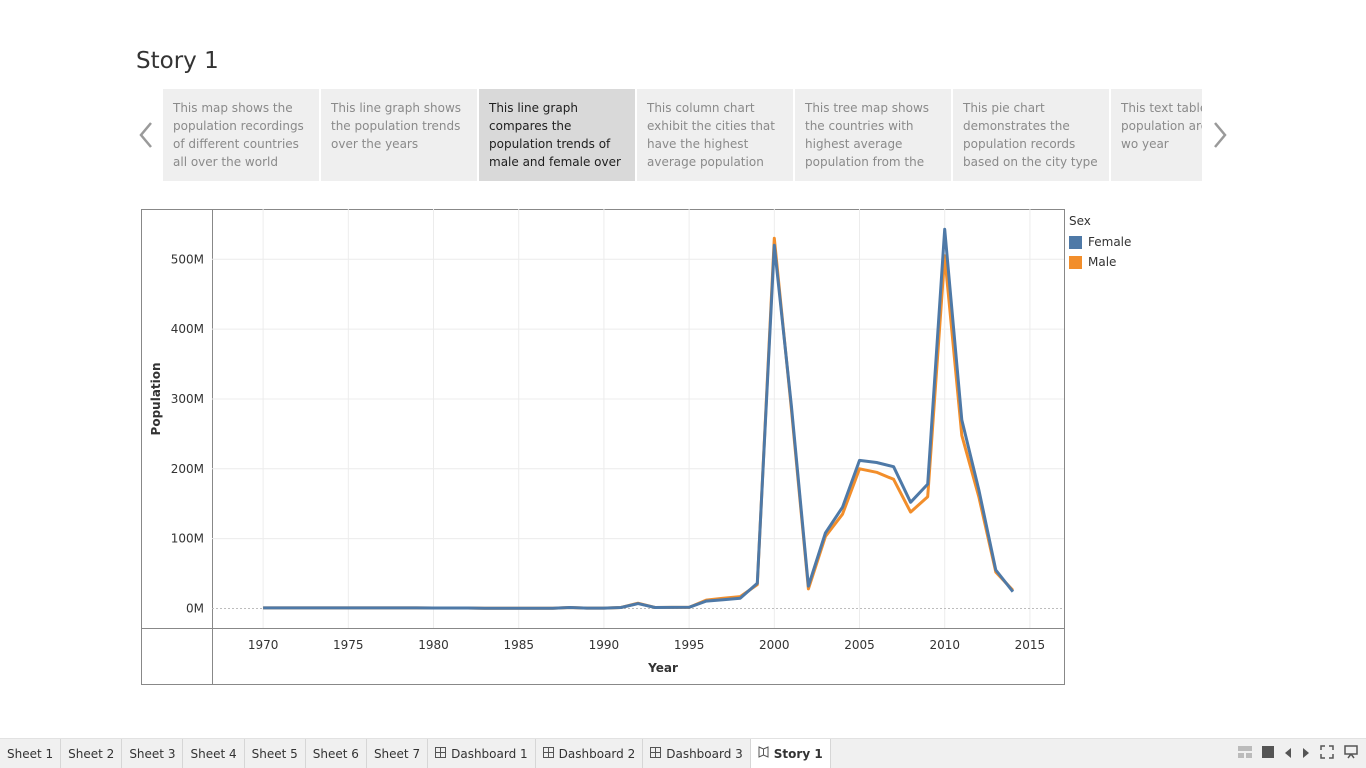 This screenshot has height=768, width=1366. Describe the element at coordinates (1351, 753) in the screenshot. I see `presentation-mode-icon` at that location.